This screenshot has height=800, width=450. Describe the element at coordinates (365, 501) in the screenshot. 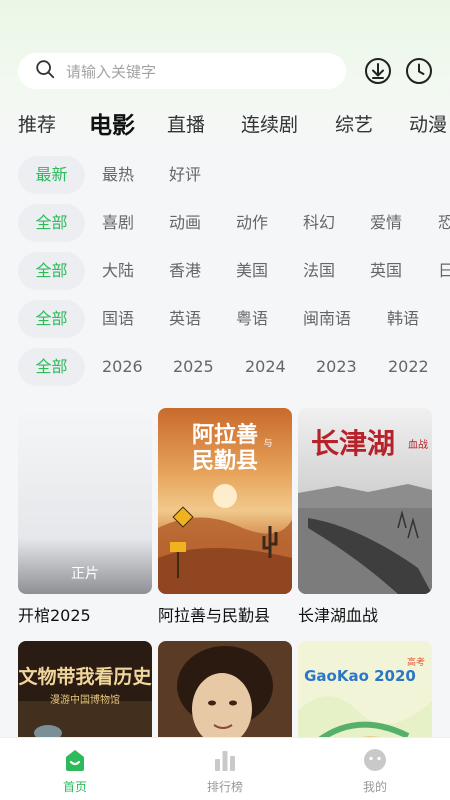

I see `movie-poster: 长津湖 血战` at that location.